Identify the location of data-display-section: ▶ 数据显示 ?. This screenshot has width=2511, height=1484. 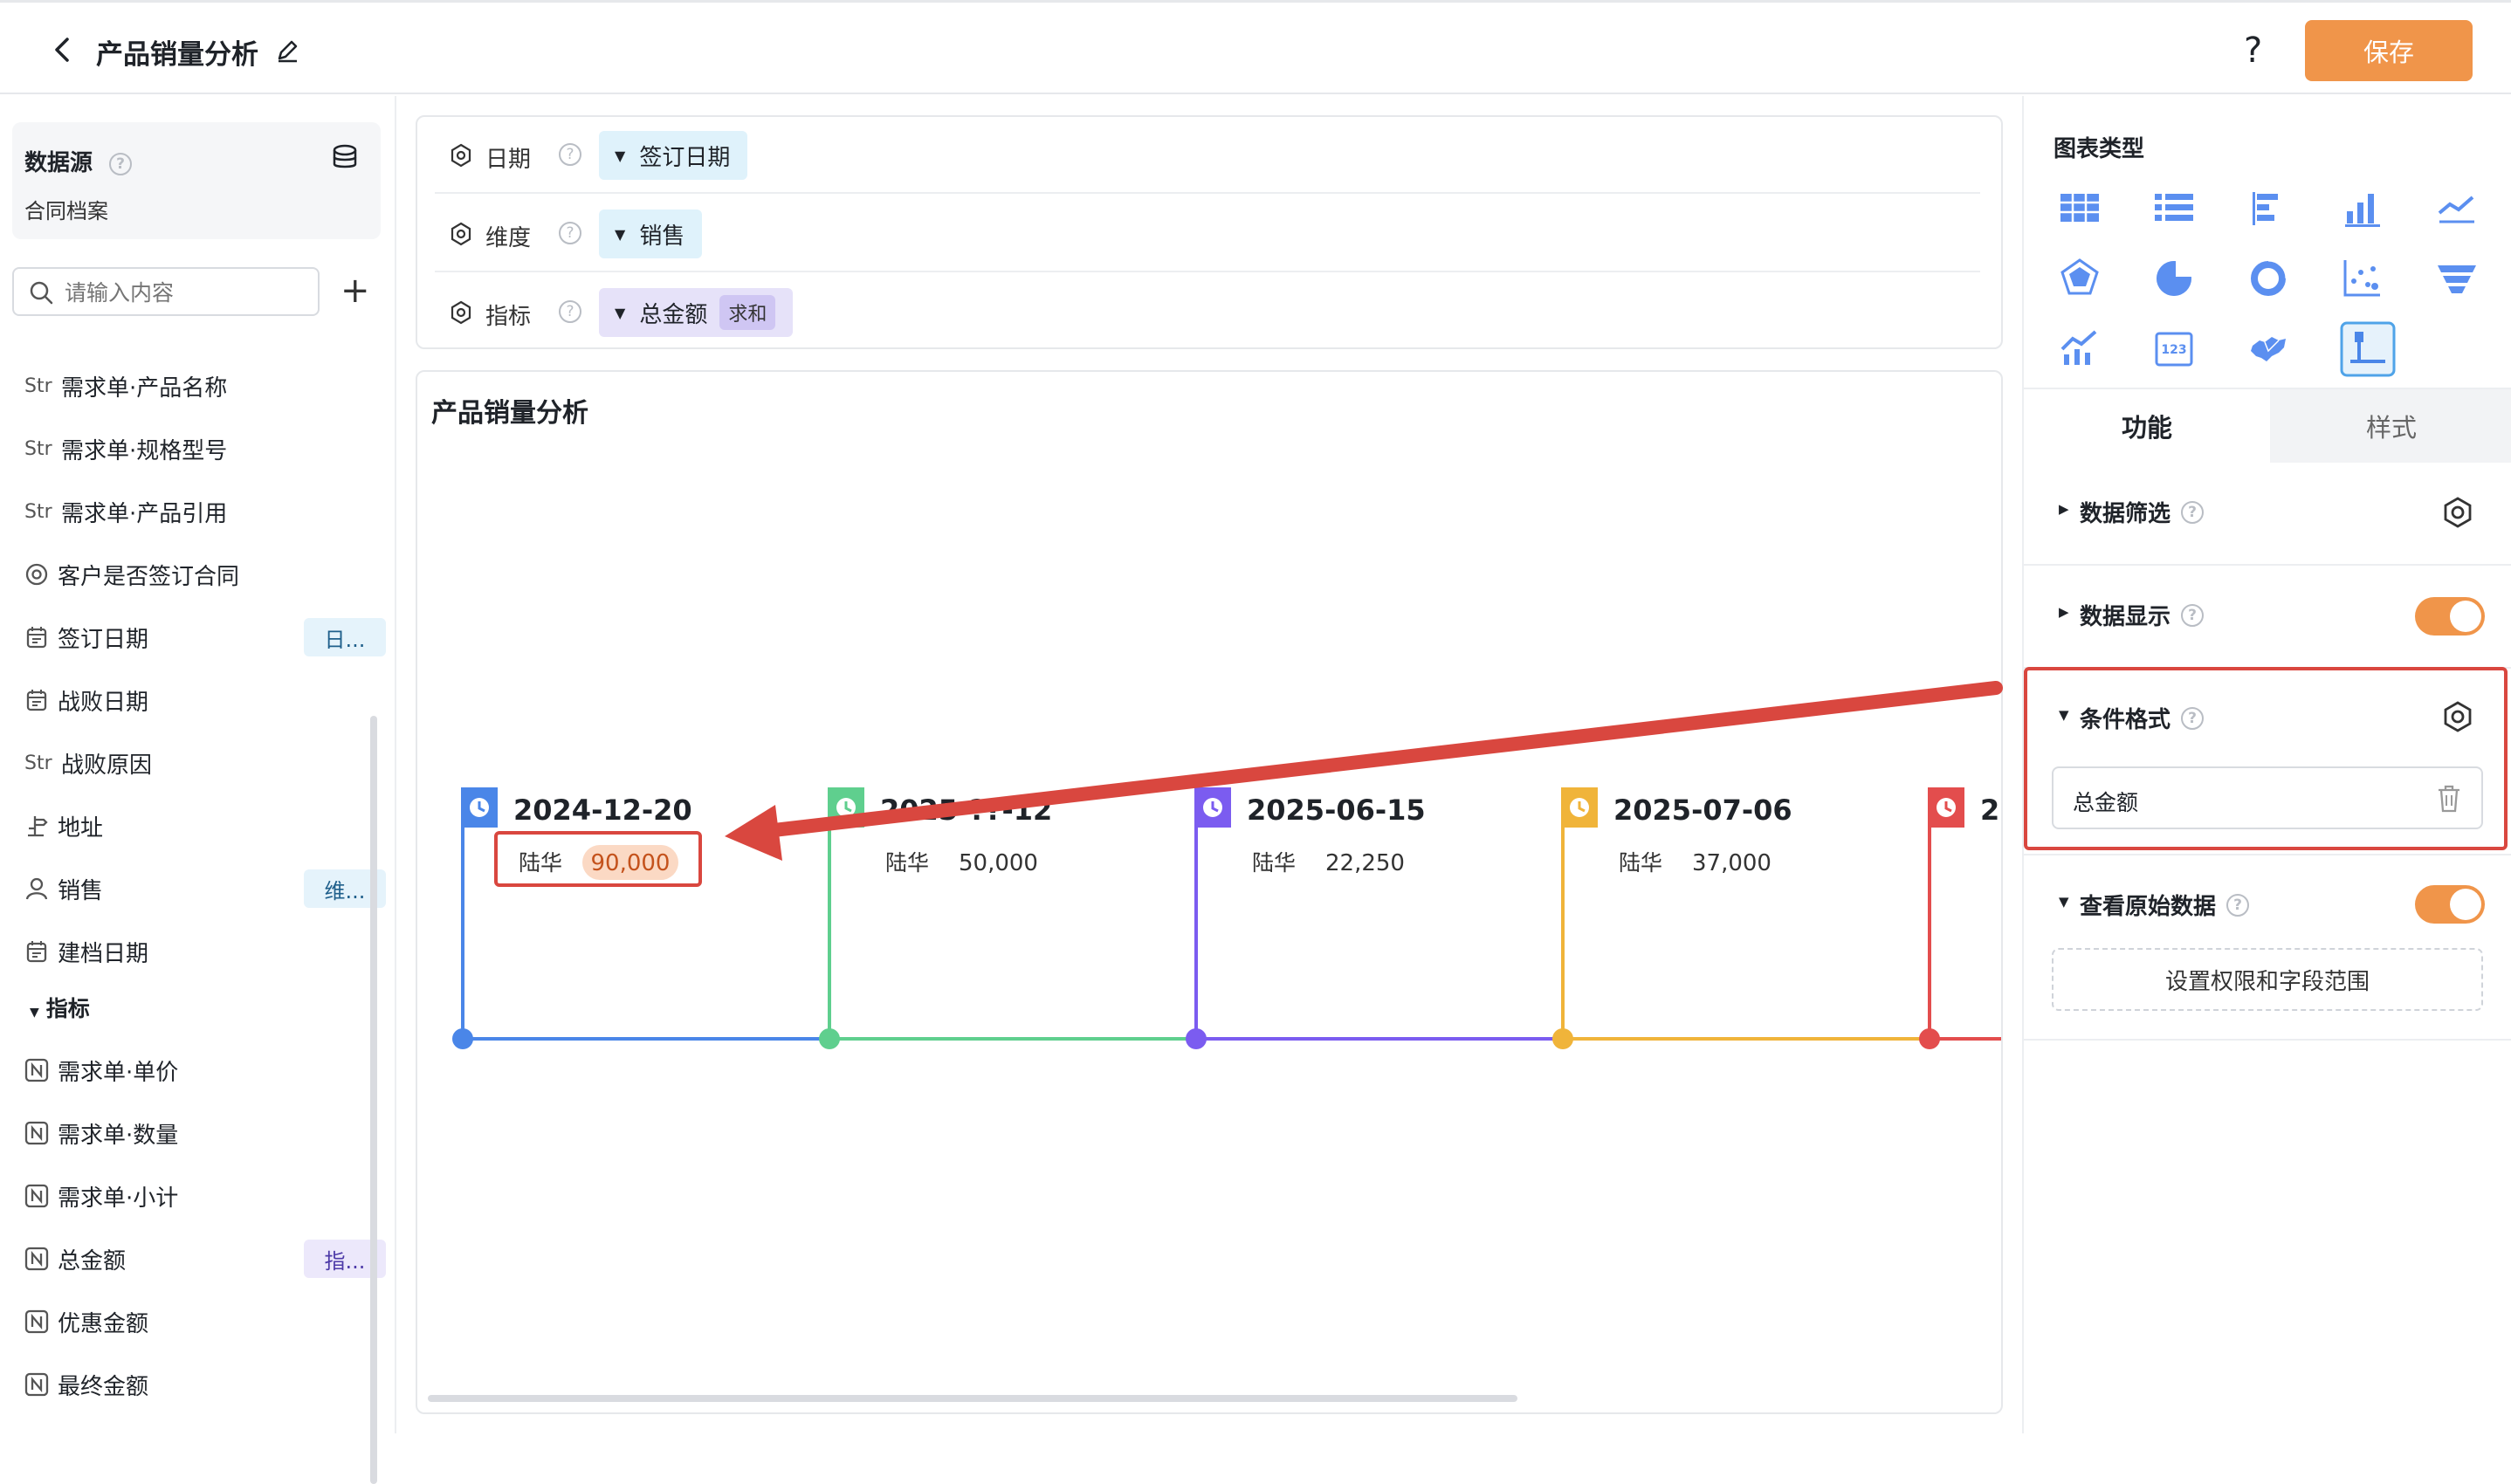
(2267, 618).